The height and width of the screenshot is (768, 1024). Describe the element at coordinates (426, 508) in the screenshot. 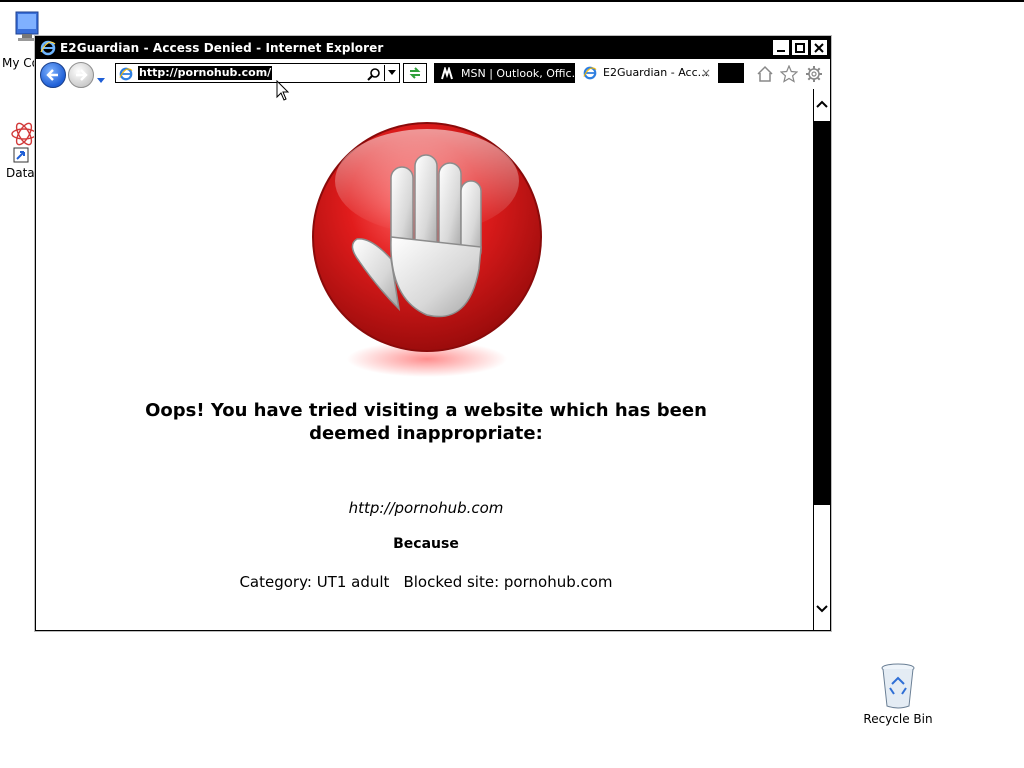

I see `blocked-url: http://pornohub.com` at that location.